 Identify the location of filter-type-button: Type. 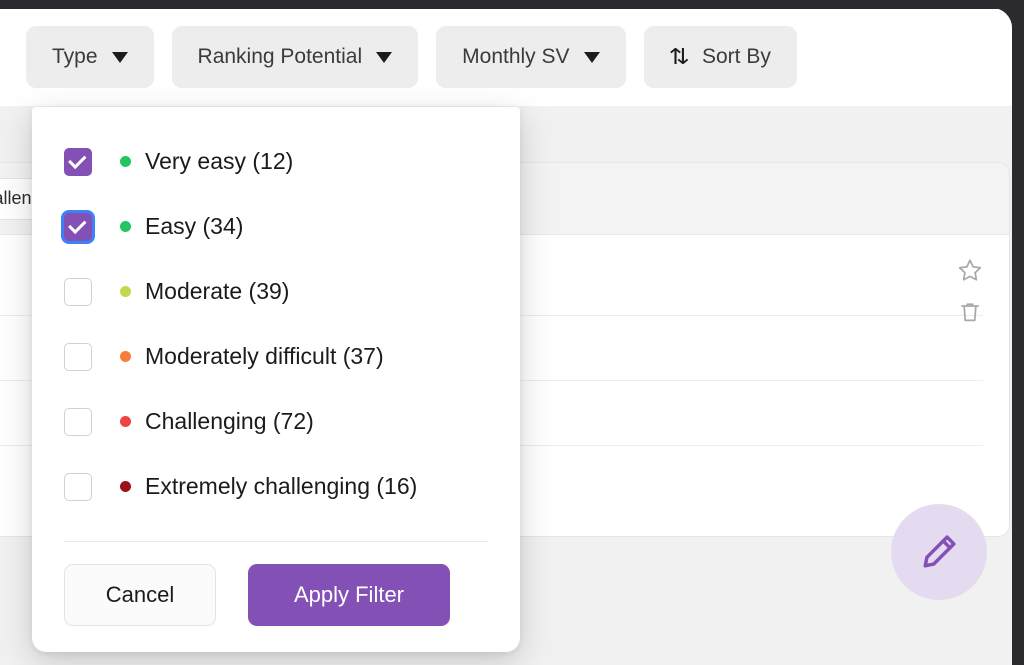
(90, 57).